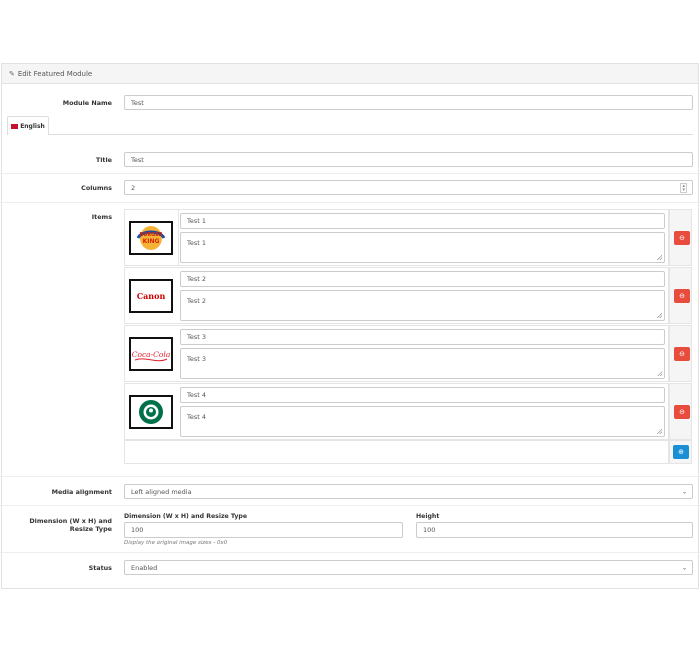 The width and height of the screenshot is (700, 650). What do you see at coordinates (428, 516) in the screenshot?
I see `height-label: Height` at bounding box center [428, 516].